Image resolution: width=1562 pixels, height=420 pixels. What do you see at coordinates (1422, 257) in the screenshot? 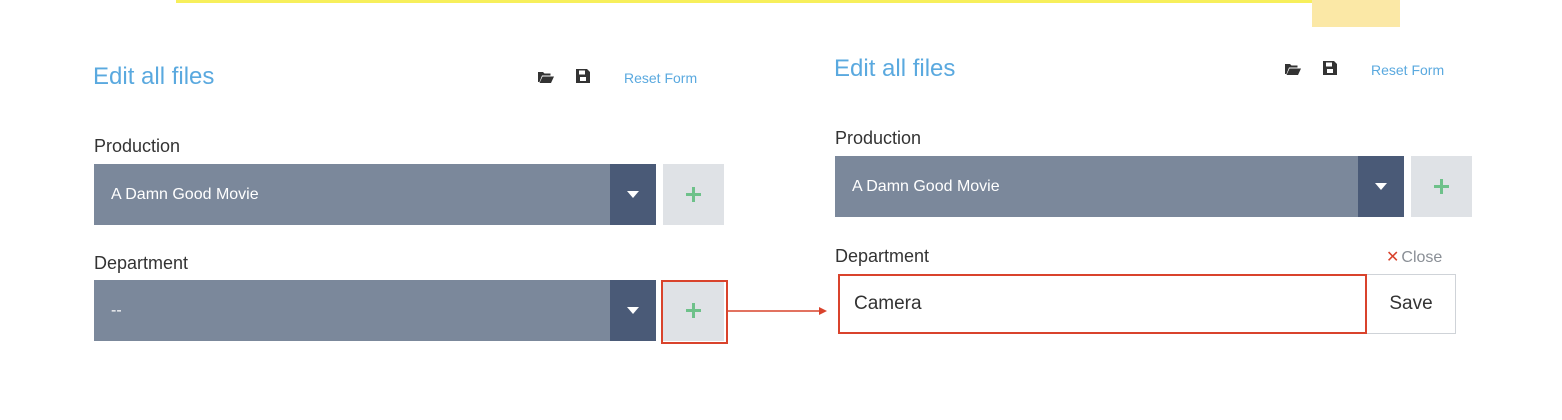
I see `close-label: Close` at bounding box center [1422, 257].